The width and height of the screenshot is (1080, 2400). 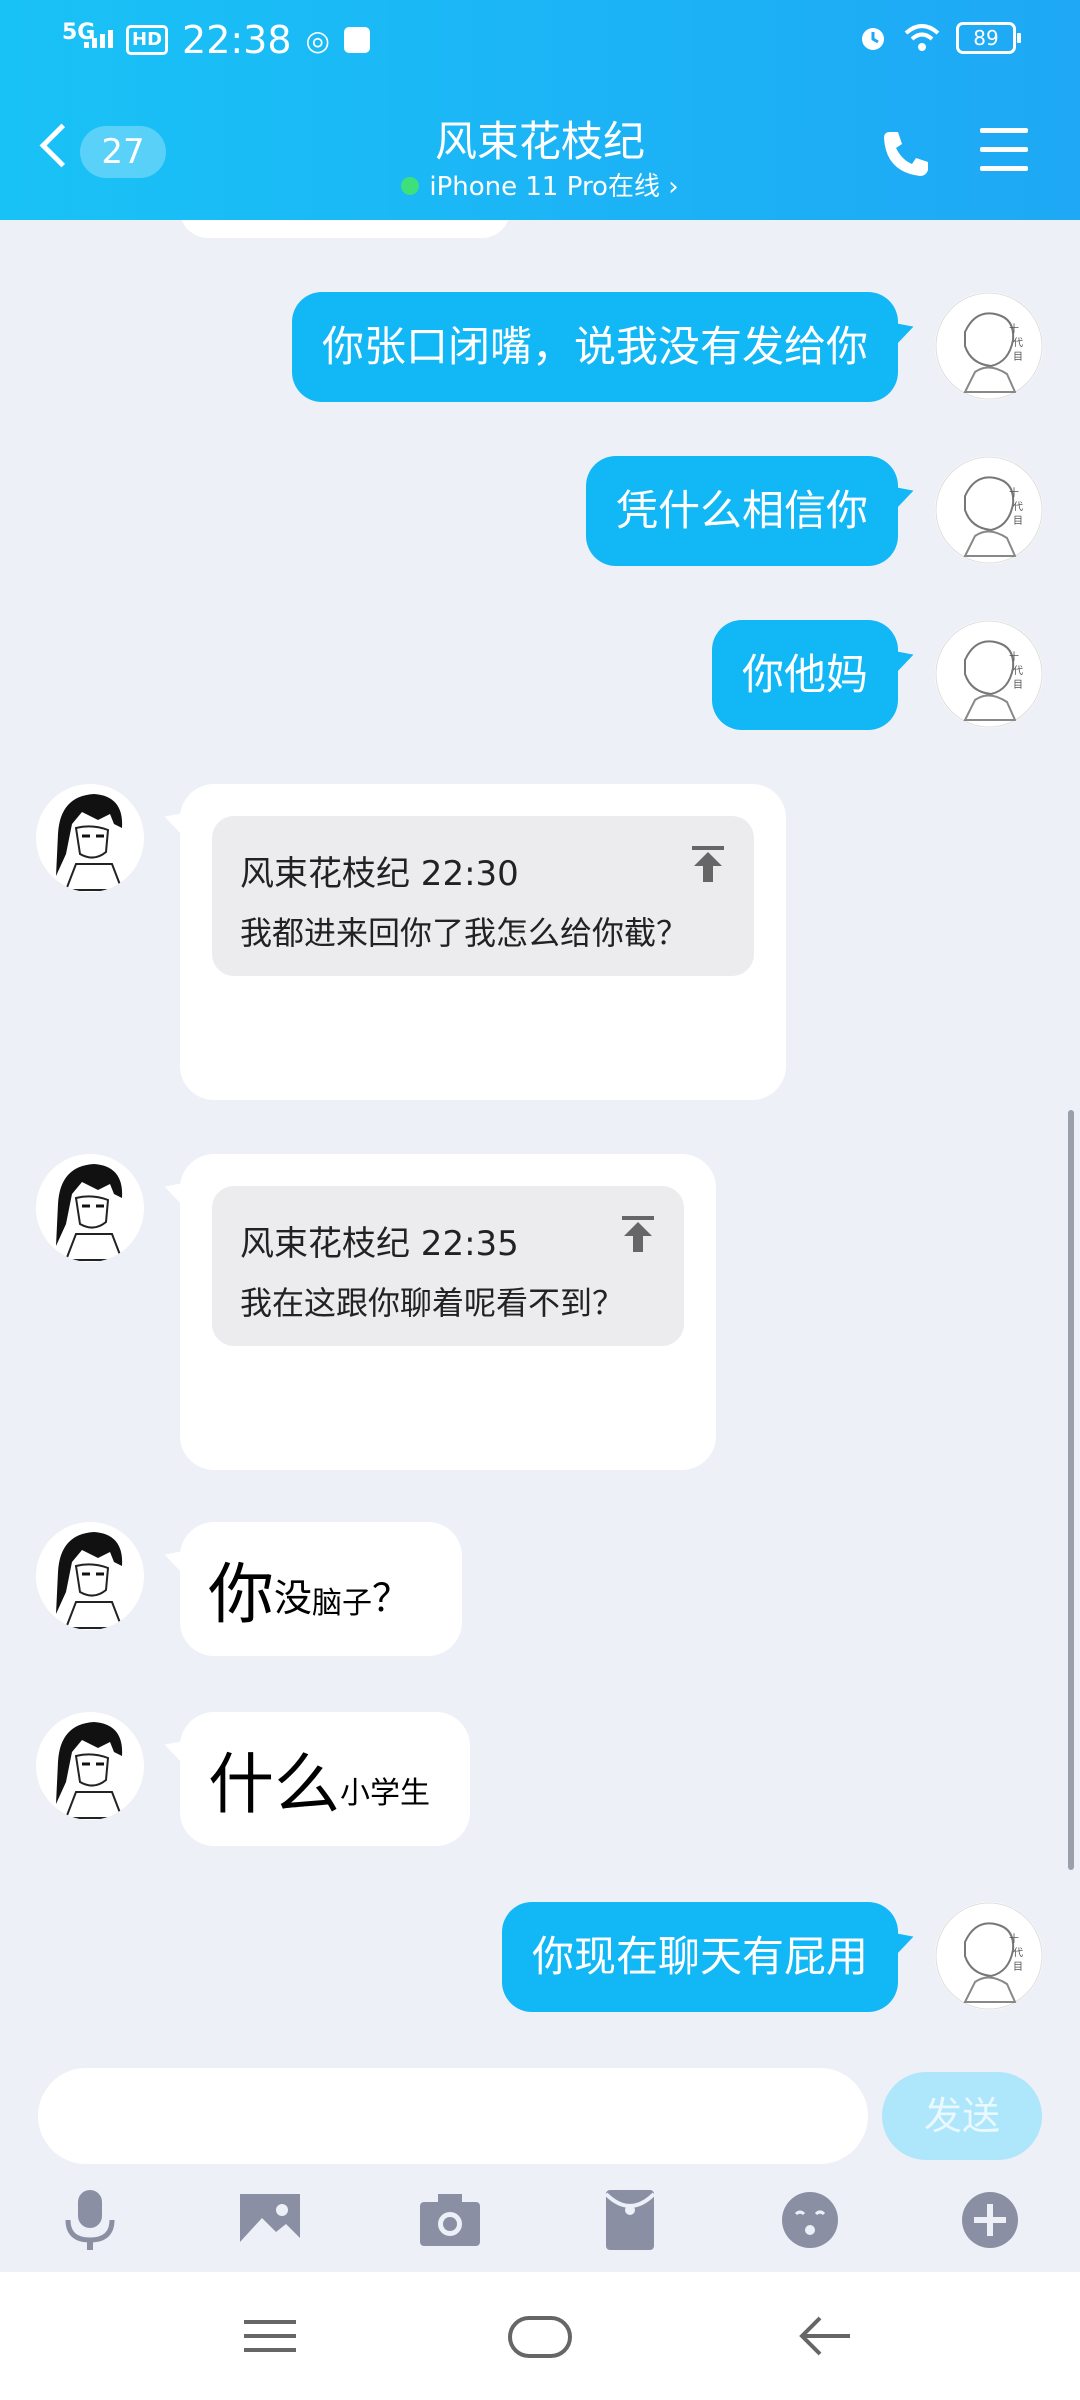 I want to click on home-icon, so click(x=540, y=2336).